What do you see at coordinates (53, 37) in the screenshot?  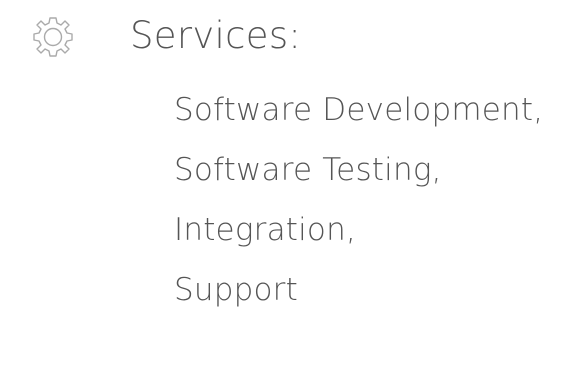 I see `gear-icon` at bounding box center [53, 37].